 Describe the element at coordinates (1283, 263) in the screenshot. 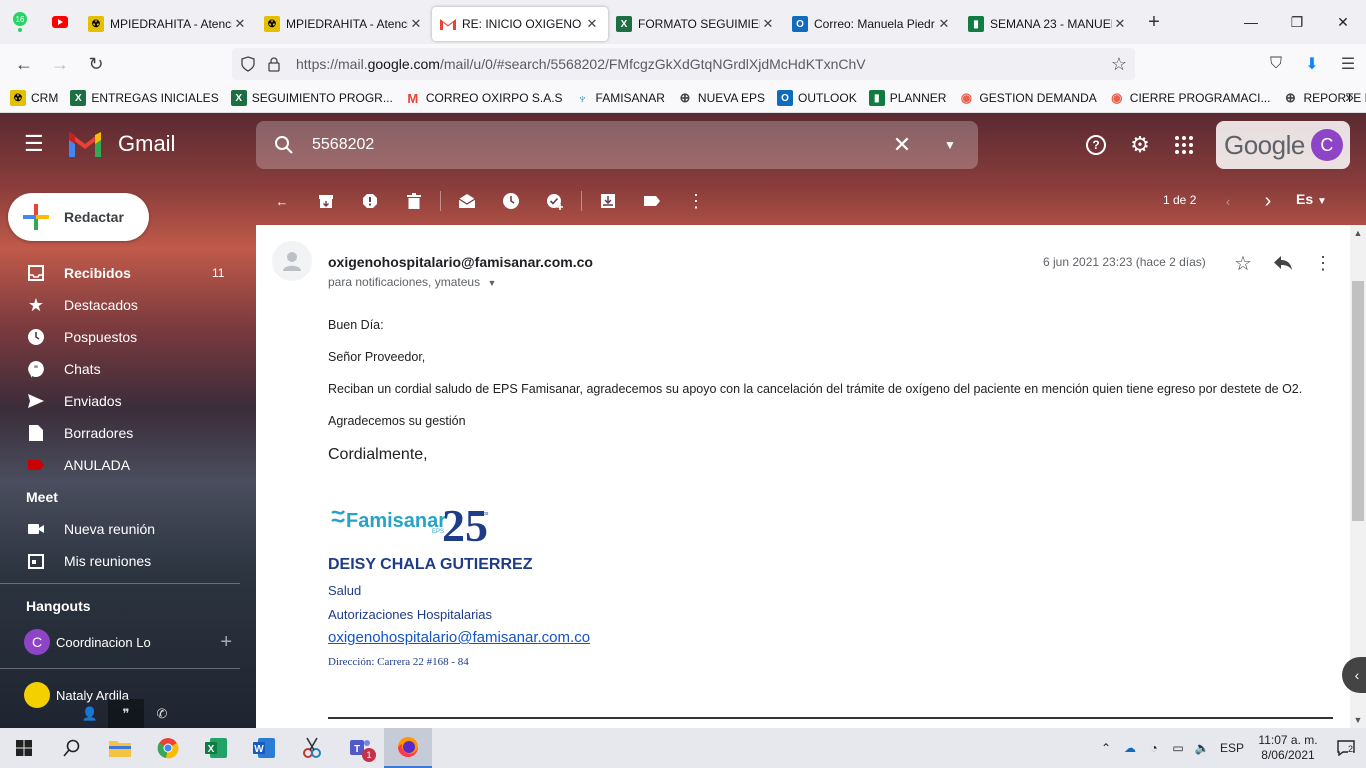

I see `reply-icon` at that location.